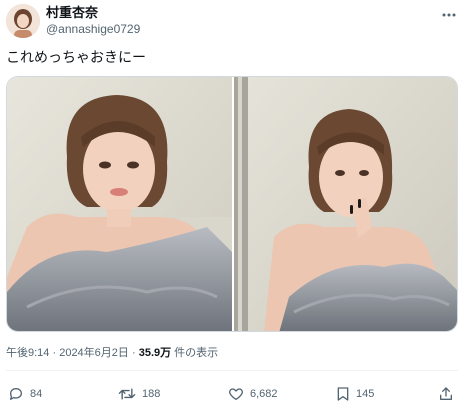 The height and width of the screenshot is (409, 464). I want to click on view-count: 35.9万, so click(155, 353).